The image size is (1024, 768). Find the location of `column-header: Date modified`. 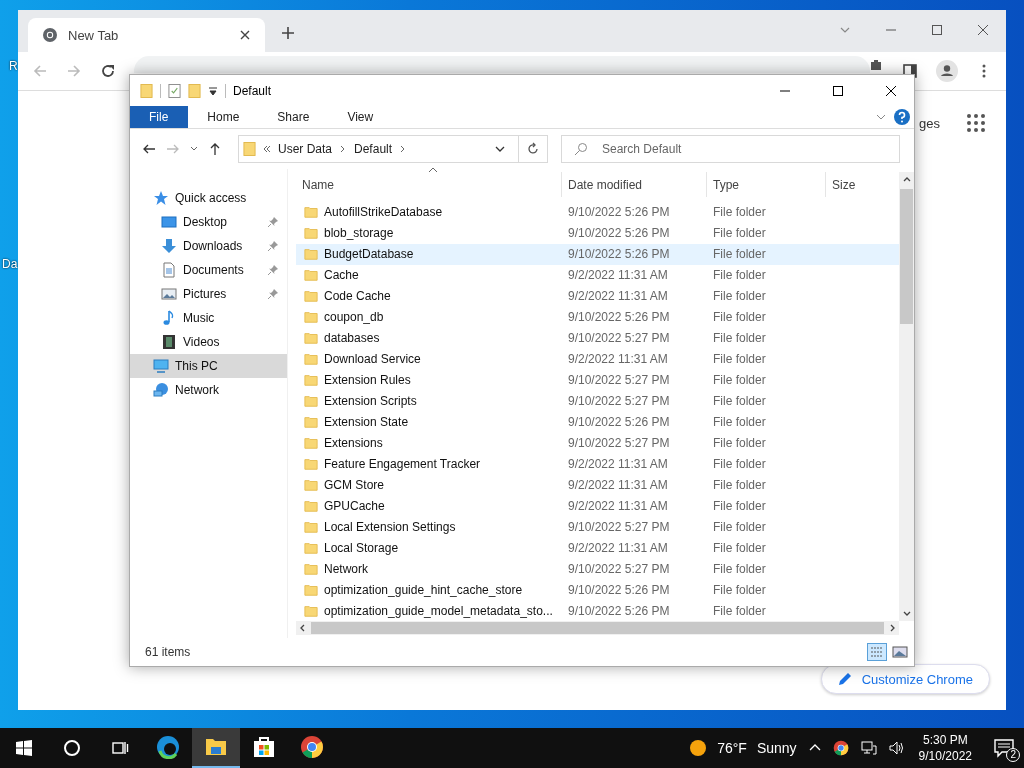

column-header: Date modified is located at coordinates (634, 184).